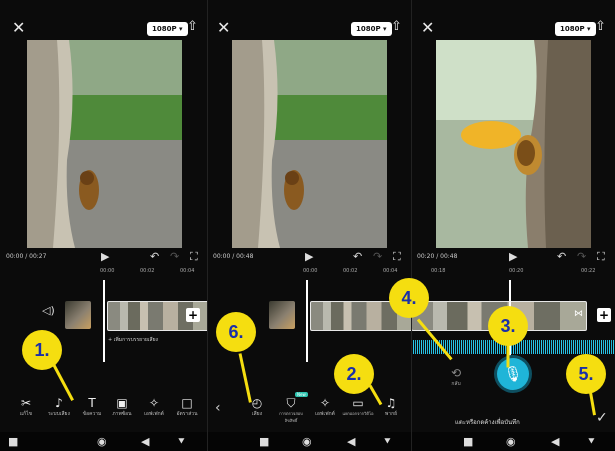 The height and width of the screenshot is (451, 615). I want to click on step-badge-5: 5., so click(586, 374).